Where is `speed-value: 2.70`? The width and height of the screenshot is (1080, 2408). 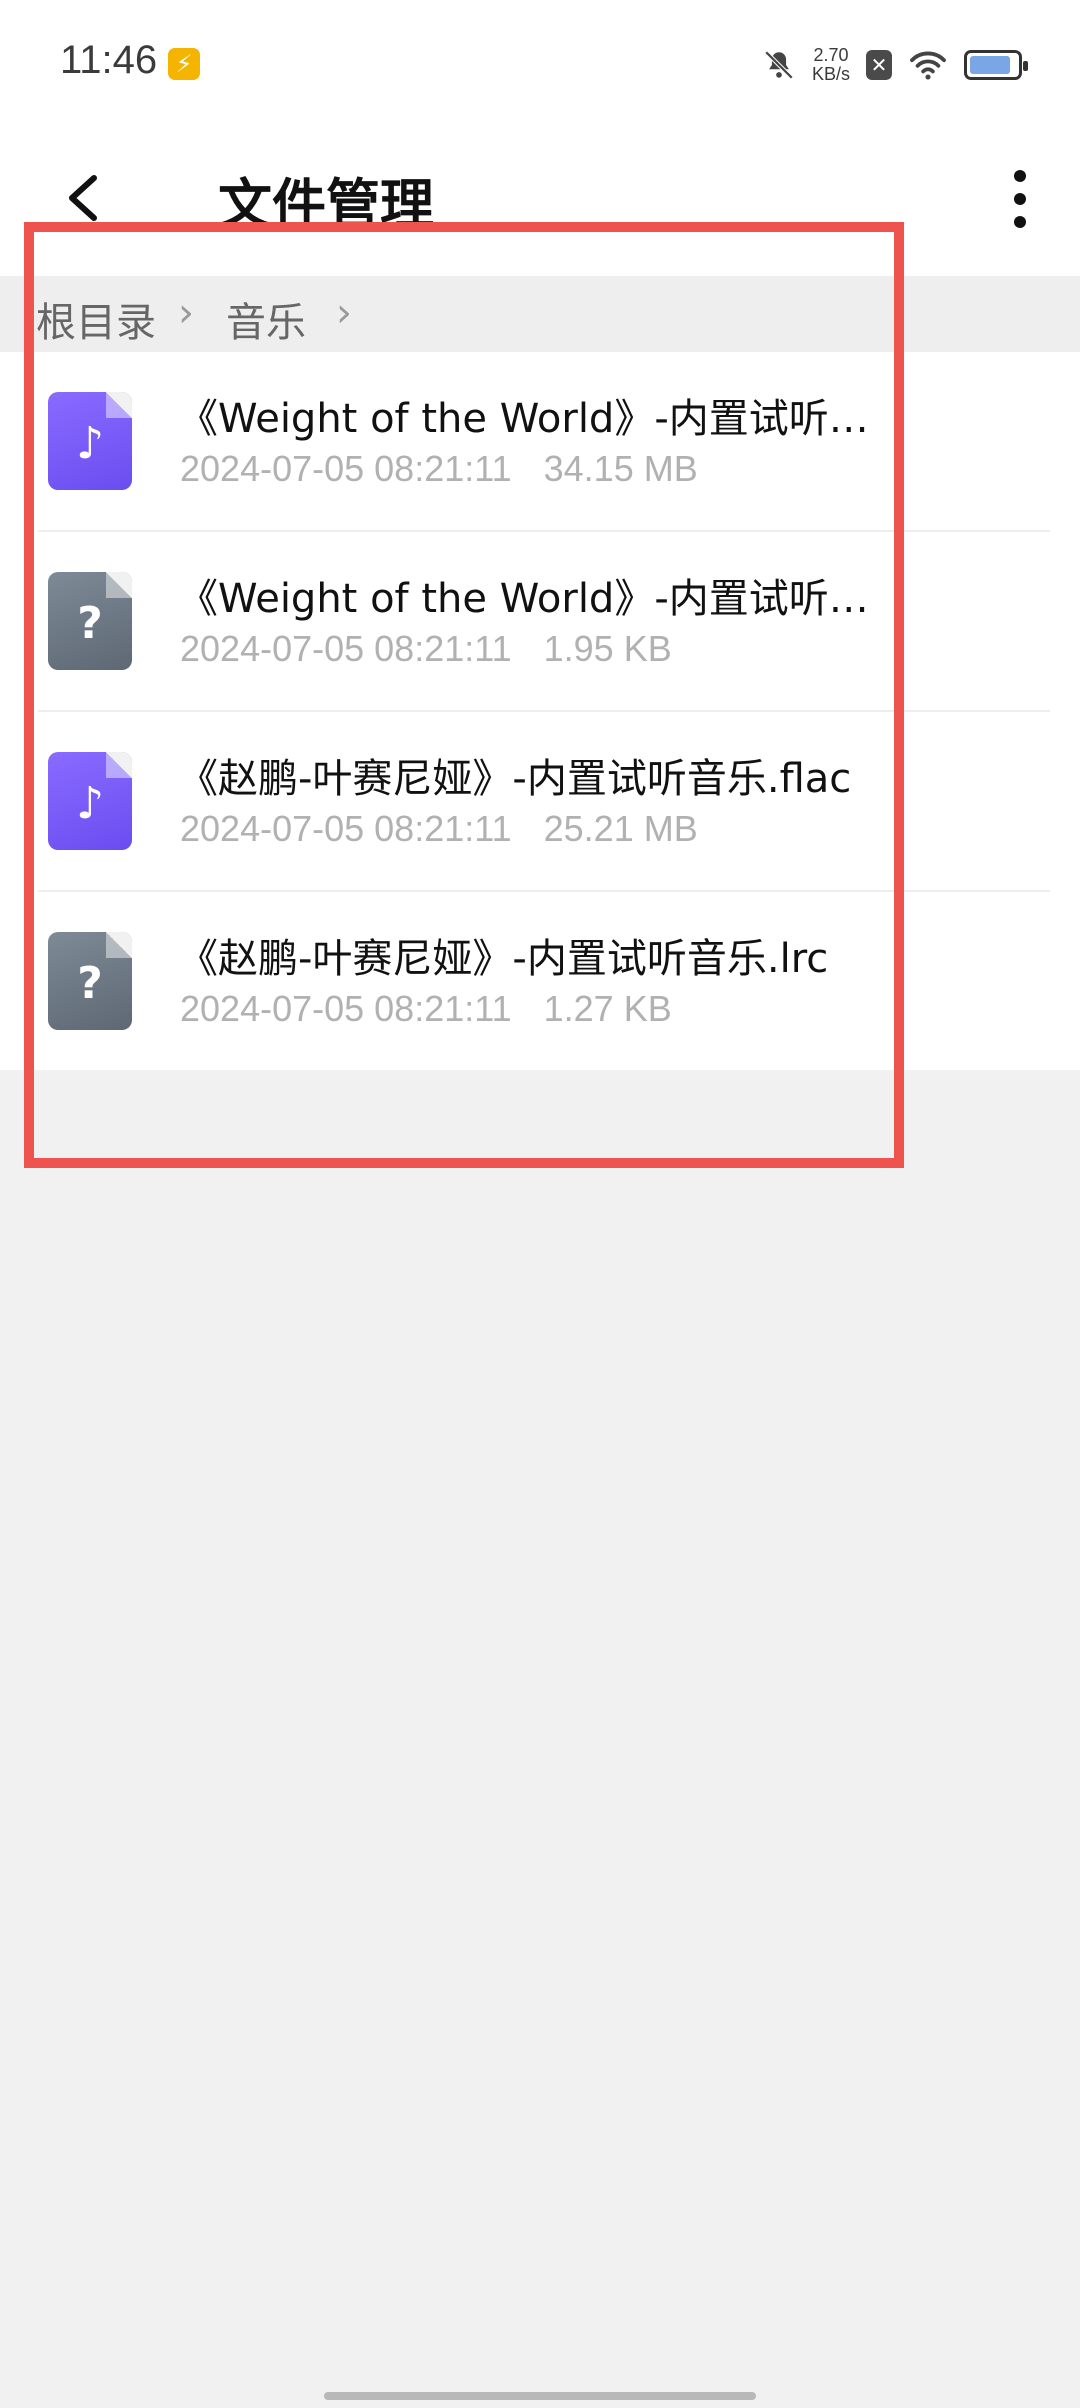 speed-value: 2.70 is located at coordinates (831, 55).